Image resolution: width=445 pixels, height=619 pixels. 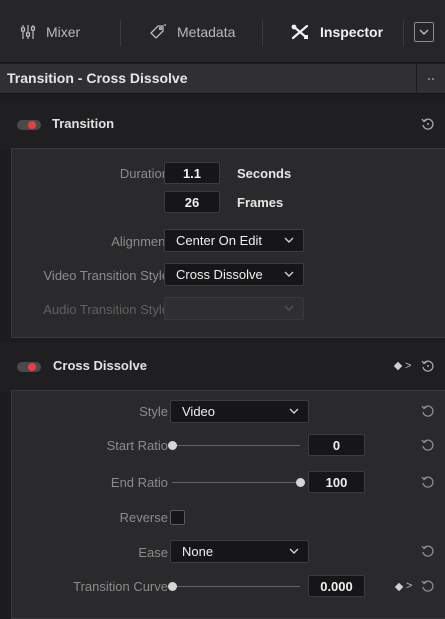 I want to click on ease-value: None, so click(x=198, y=551).